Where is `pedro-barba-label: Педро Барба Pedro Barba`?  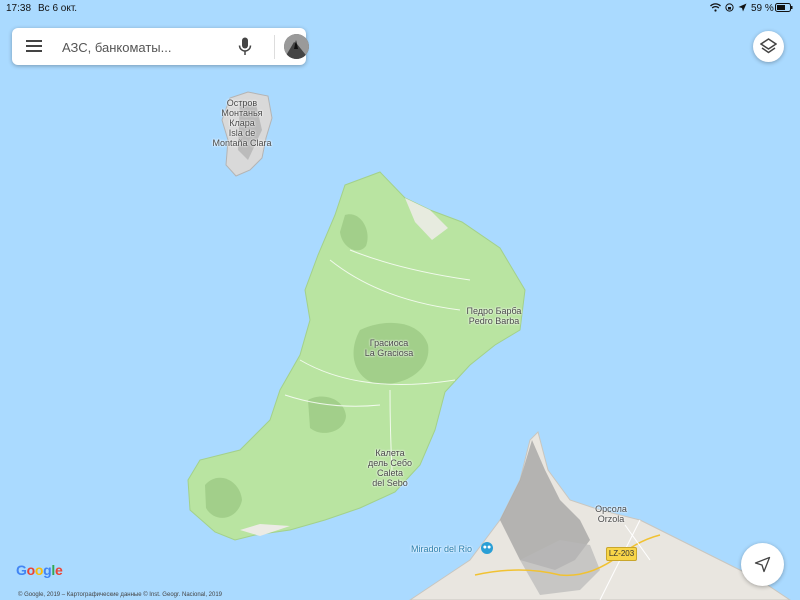
pedro-barba-label: Педро Барба Pedro Barba is located at coordinates (494, 316).